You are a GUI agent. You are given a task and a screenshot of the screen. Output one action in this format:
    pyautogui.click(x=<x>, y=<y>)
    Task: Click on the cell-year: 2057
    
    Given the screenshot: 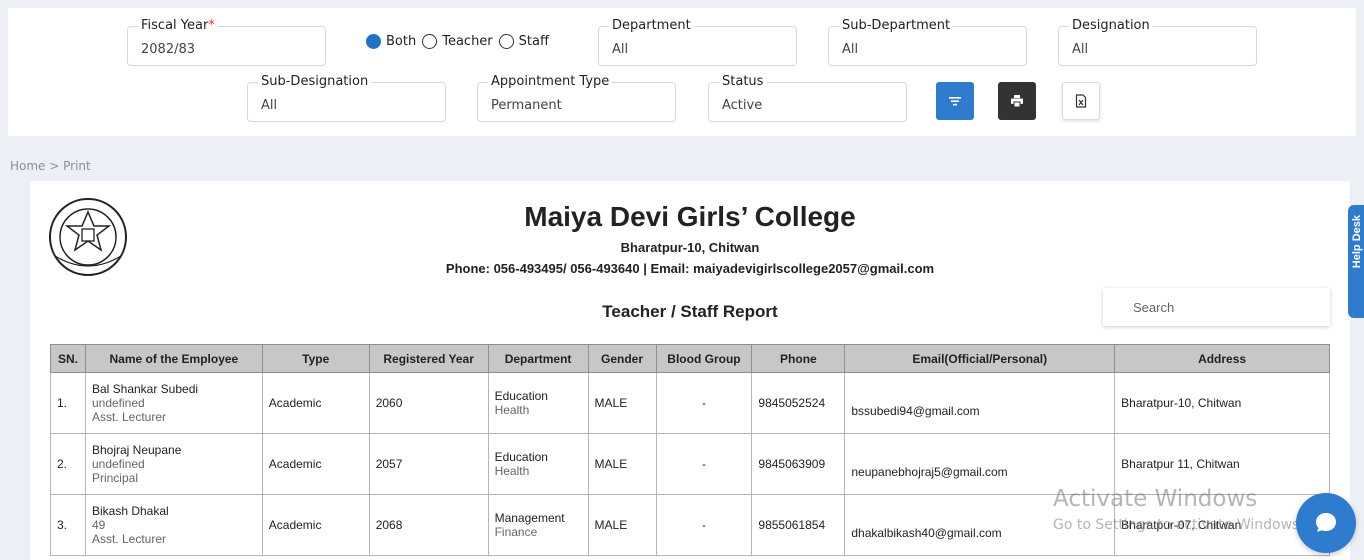 What is the action you would take?
    pyautogui.click(x=428, y=464)
    